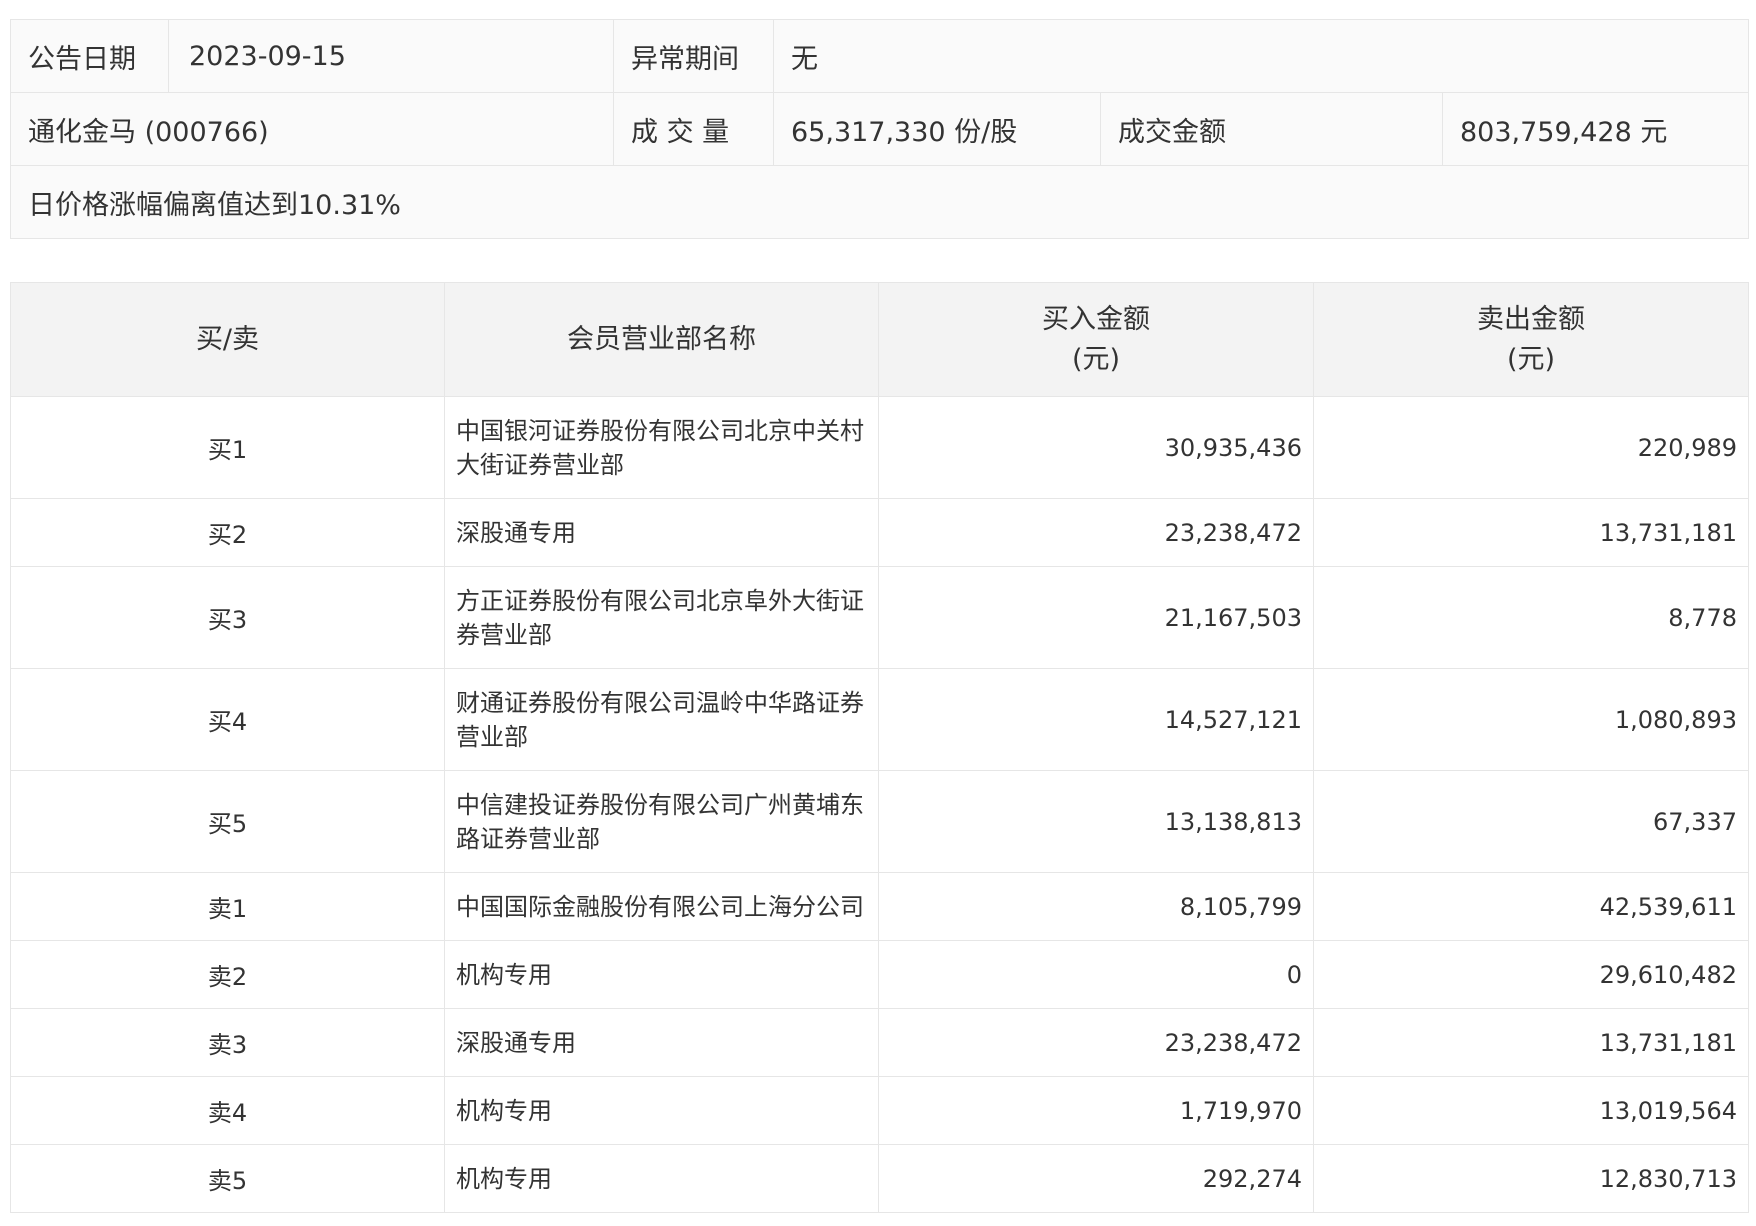 The width and height of the screenshot is (1756, 1226). I want to click on row-sell-amount: 67,337, so click(1531, 821).